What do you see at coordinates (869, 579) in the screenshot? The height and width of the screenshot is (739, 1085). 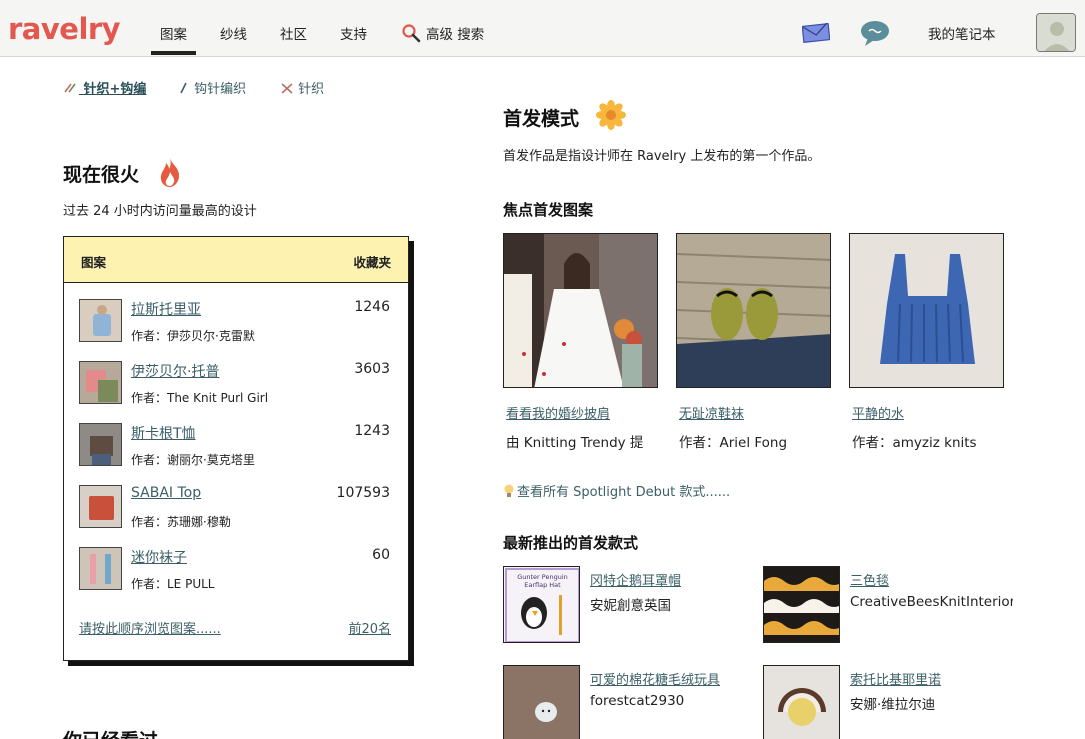 I see `latest-link: 三色毯` at bounding box center [869, 579].